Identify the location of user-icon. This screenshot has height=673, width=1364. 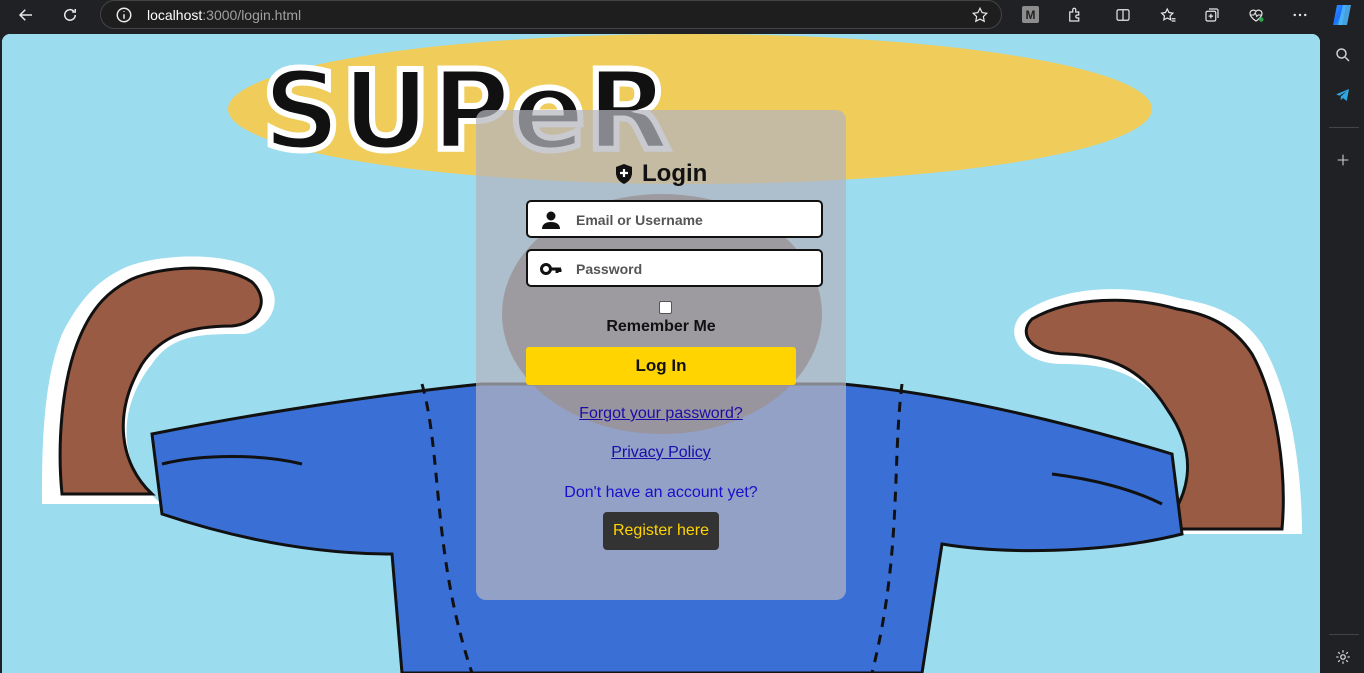
(551, 220).